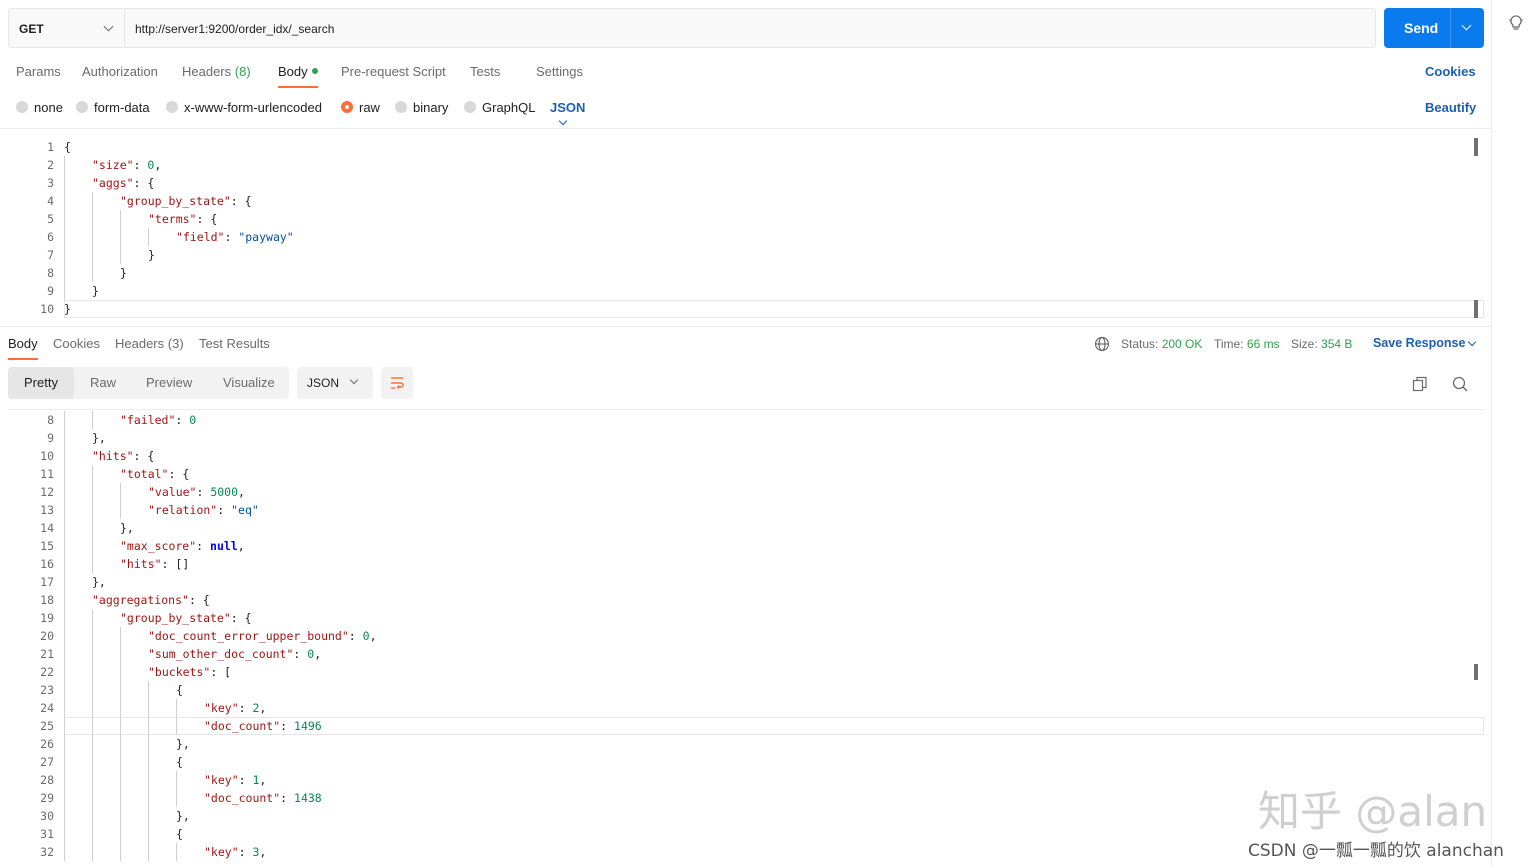 The width and height of the screenshot is (1540, 866). What do you see at coordinates (1376, 851) in the screenshot?
I see `csdn-watermark: CSDN @一瓢一瓢的饮 alanchan` at bounding box center [1376, 851].